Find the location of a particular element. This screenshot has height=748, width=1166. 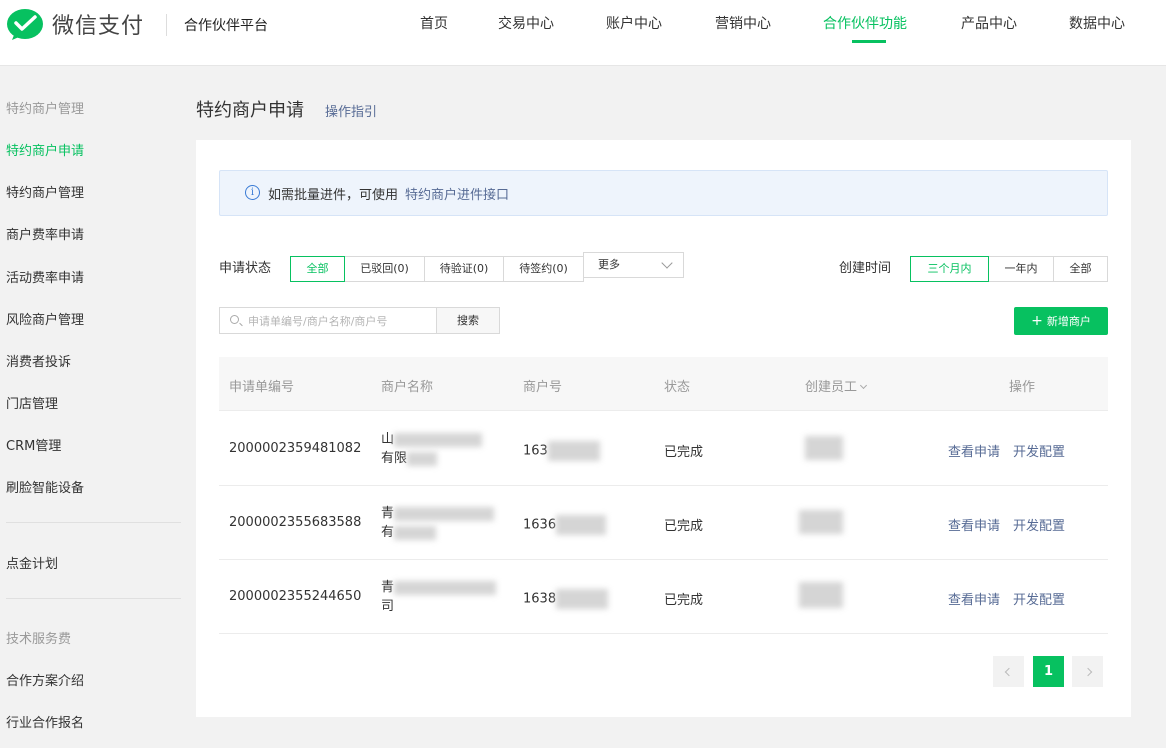

merchant-id: 1638 is located at coordinates (566, 599).